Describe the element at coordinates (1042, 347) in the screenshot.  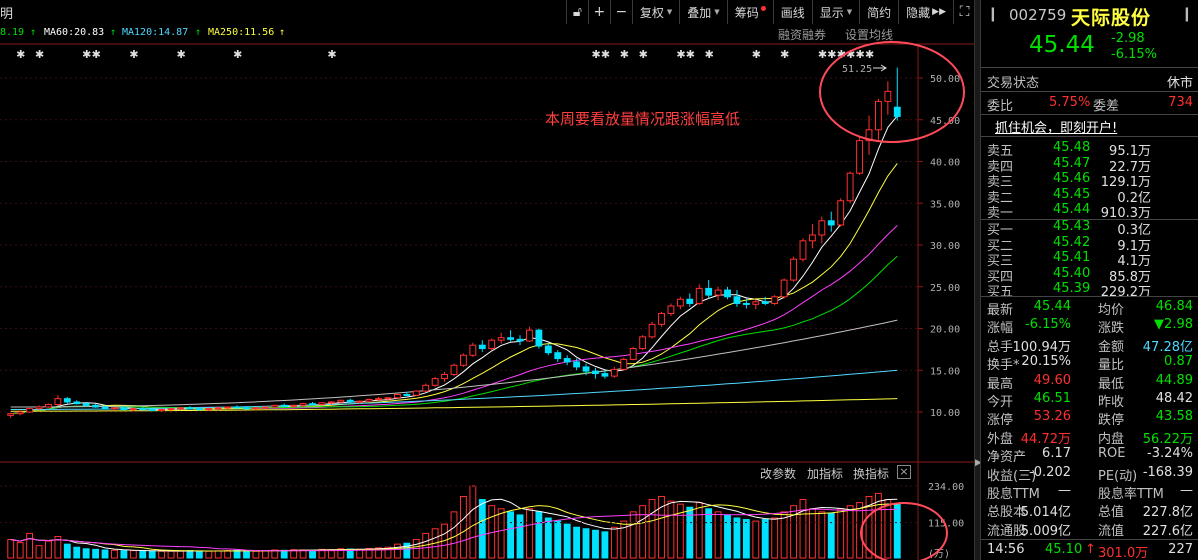
I see `stat-value: 100.94万` at that location.